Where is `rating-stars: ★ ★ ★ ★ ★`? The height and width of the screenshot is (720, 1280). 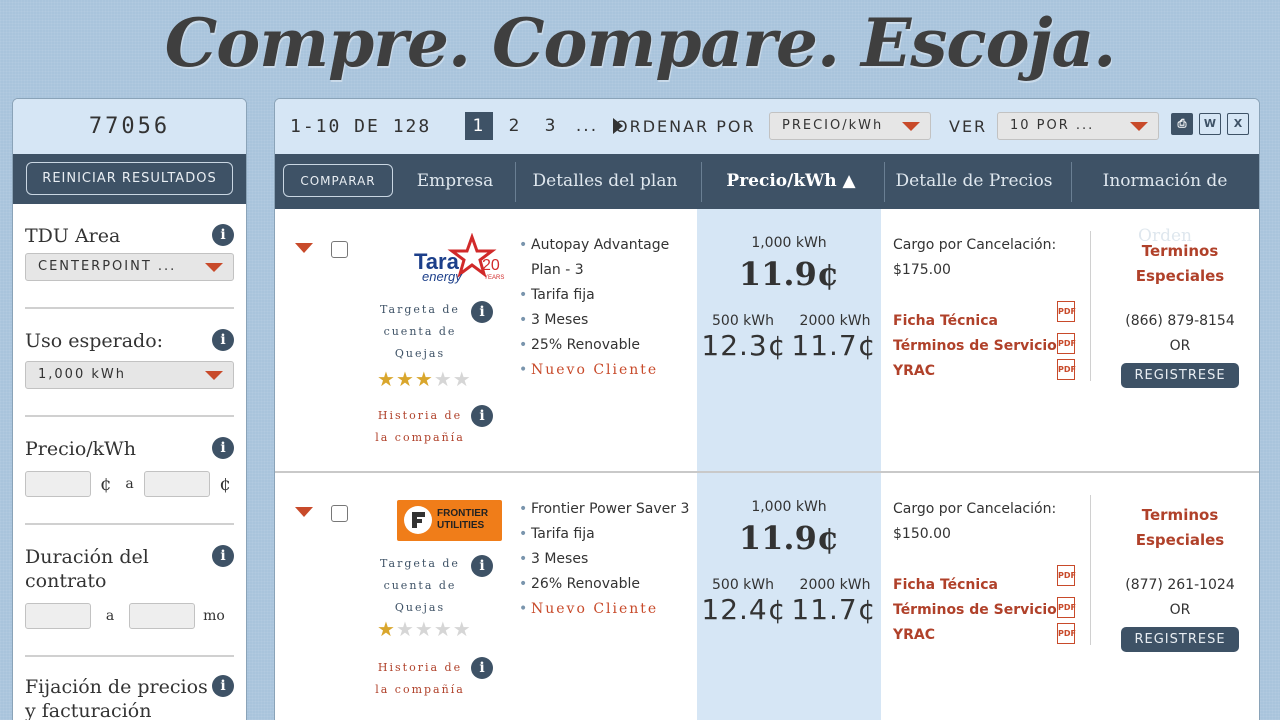
rating-stars: ★ ★ ★ ★ ★ is located at coordinates (424, 379).